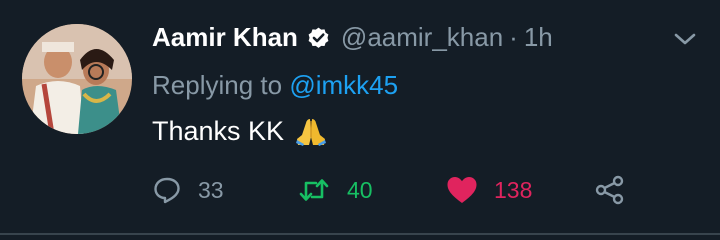  I want to click on tweet-text: Thanks KK, so click(240, 131).